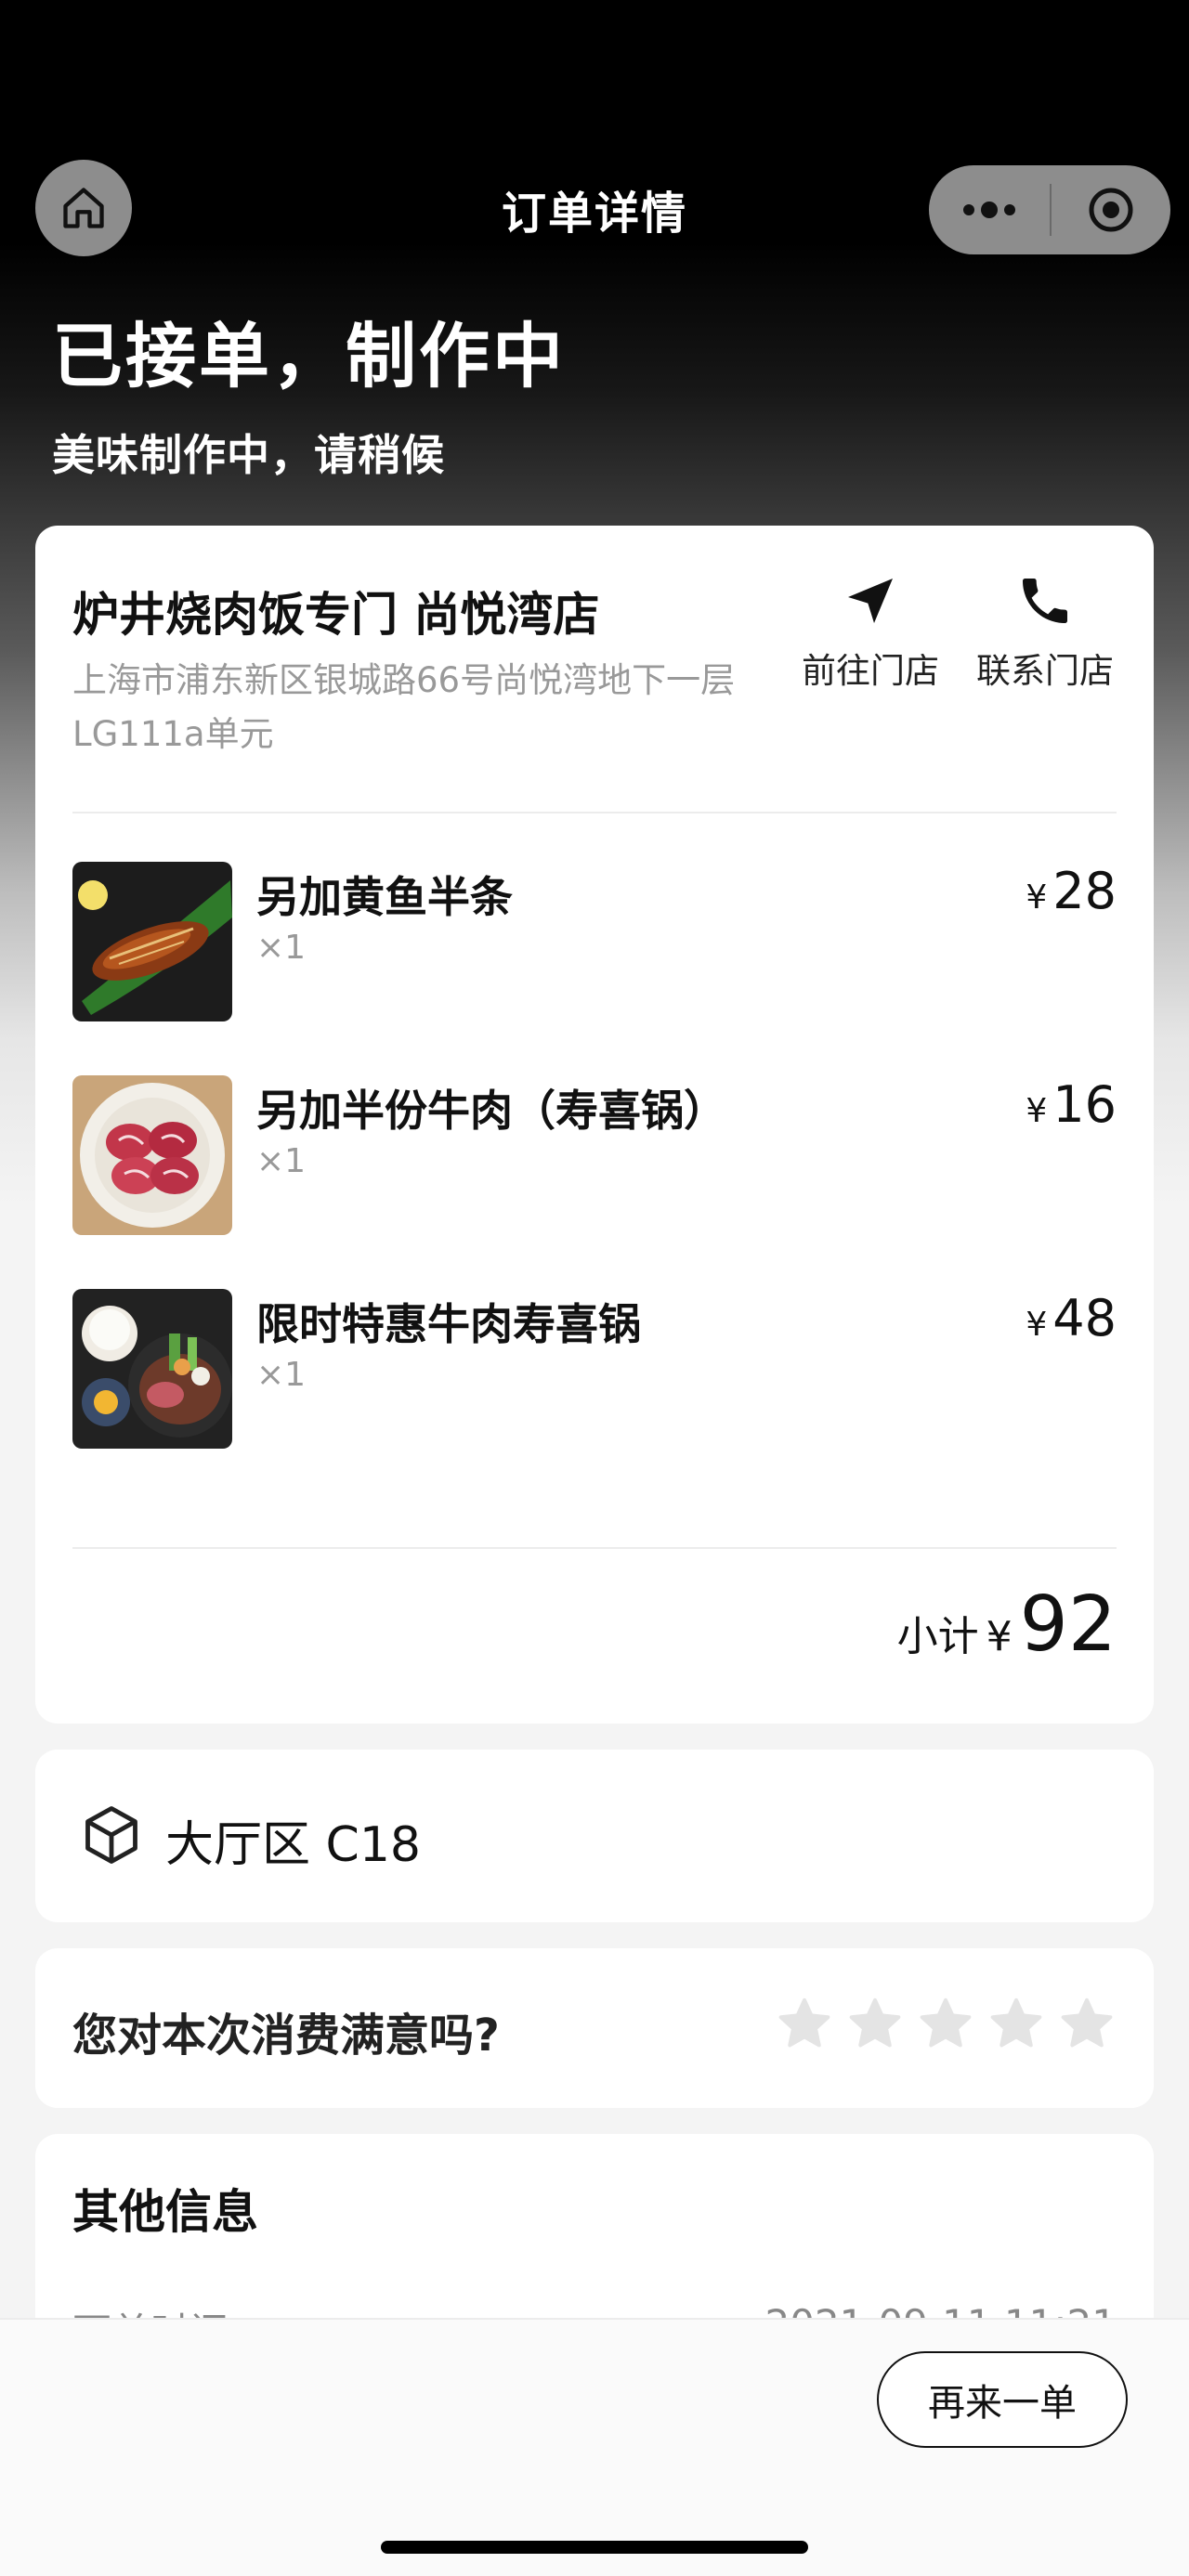  I want to click on table-number: 大厅区 C18, so click(293, 1845).